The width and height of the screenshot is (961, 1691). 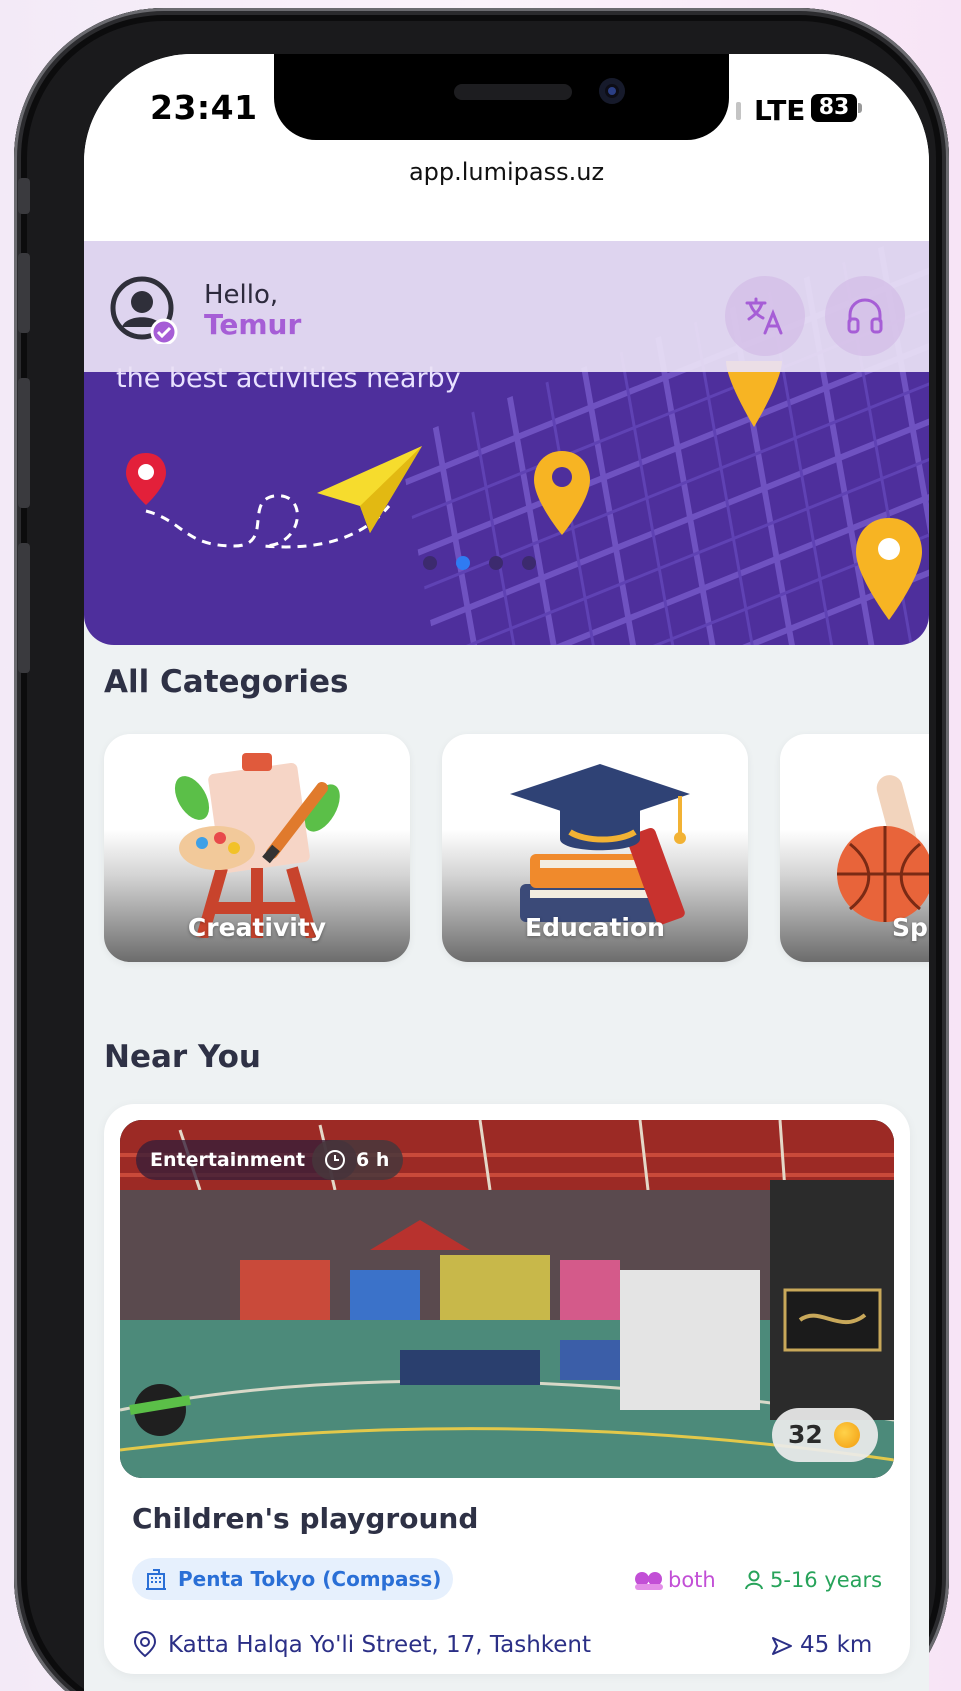 I want to click on duration-value: 6 h, so click(x=373, y=1160).